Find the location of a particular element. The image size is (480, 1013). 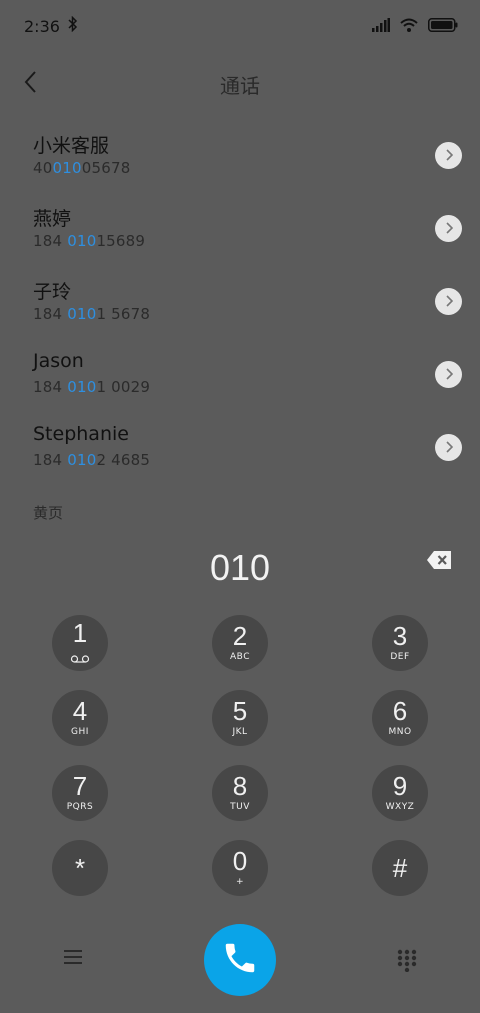

backspace-icon is located at coordinates (439, 562).